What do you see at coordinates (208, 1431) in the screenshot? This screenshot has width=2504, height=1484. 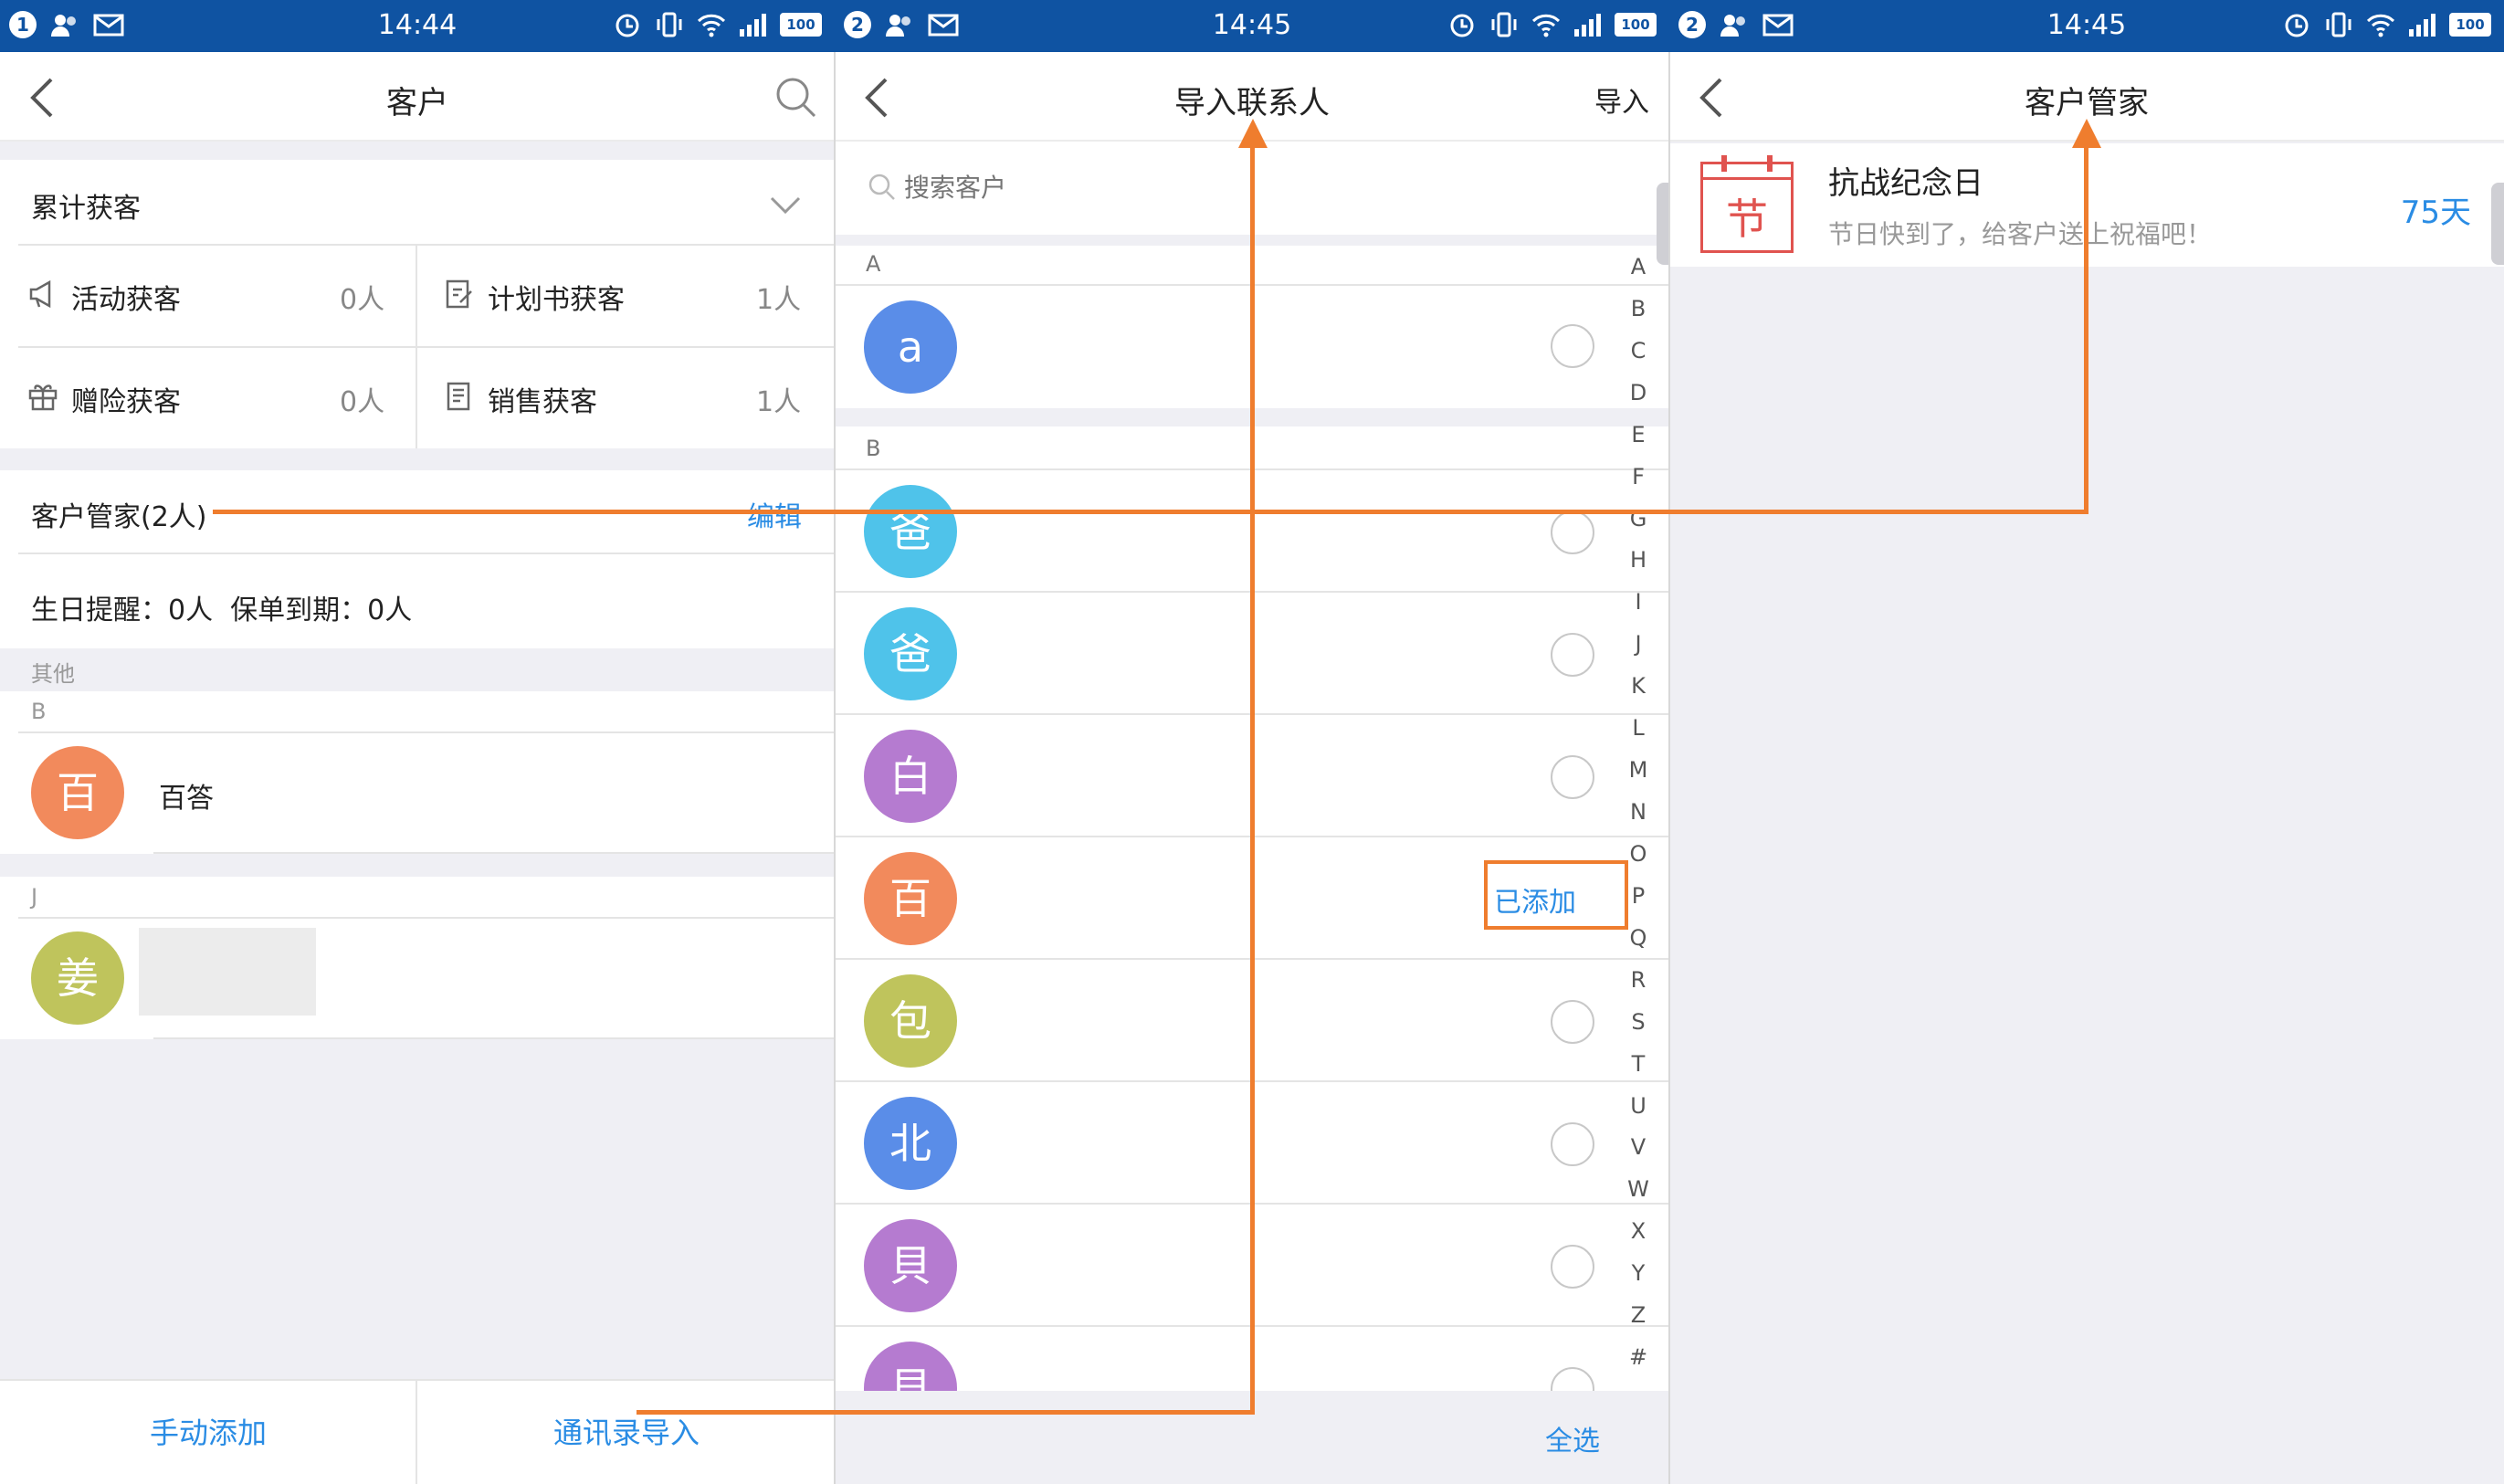 I see `manual-add-button: 手动添加` at bounding box center [208, 1431].